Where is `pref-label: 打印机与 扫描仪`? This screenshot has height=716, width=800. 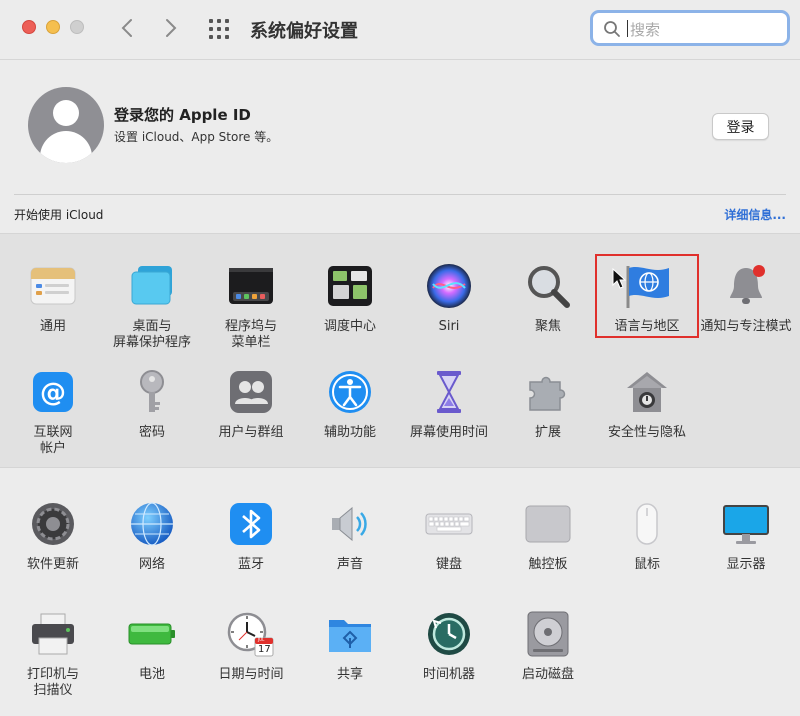
pref-label: 打印机与 扫描仪 is located at coordinates (52, 682).